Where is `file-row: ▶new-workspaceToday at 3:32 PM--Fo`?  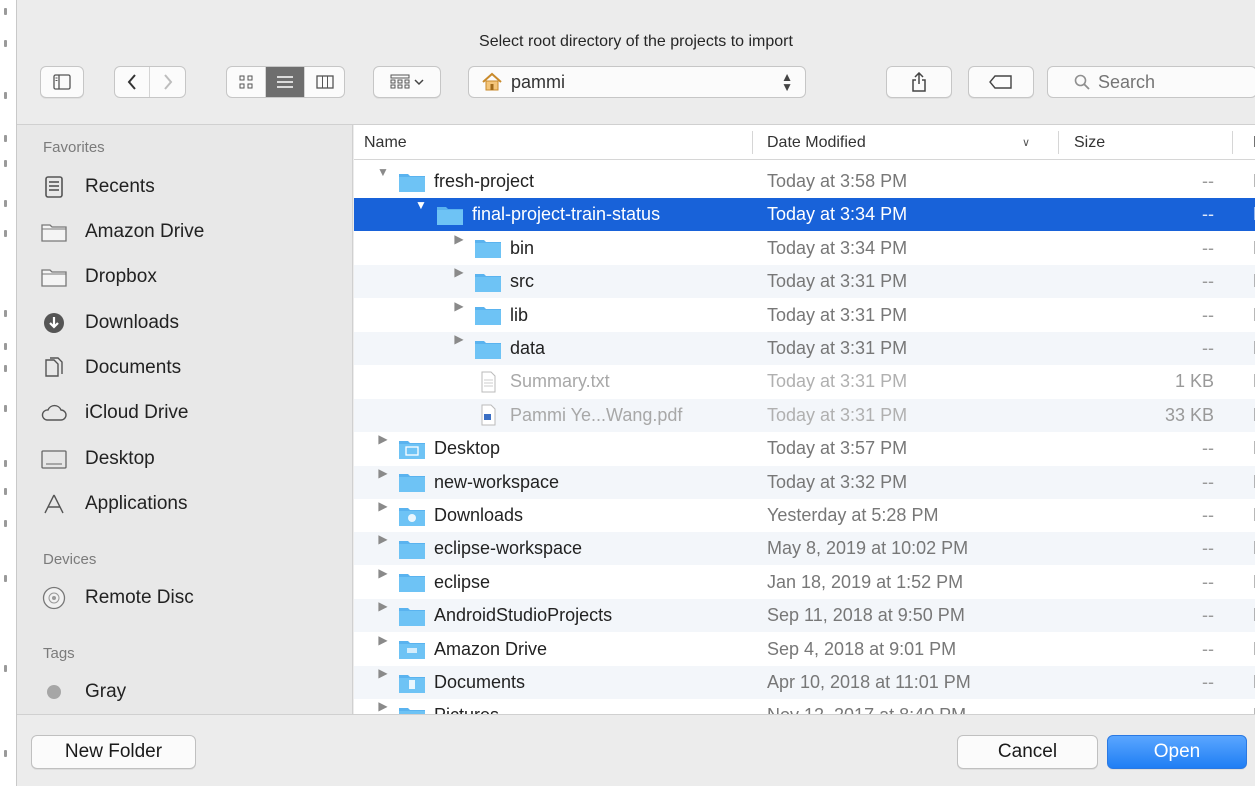 file-row: ▶new-workspaceToday at 3:32 PM--Fo is located at coordinates (804, 482).